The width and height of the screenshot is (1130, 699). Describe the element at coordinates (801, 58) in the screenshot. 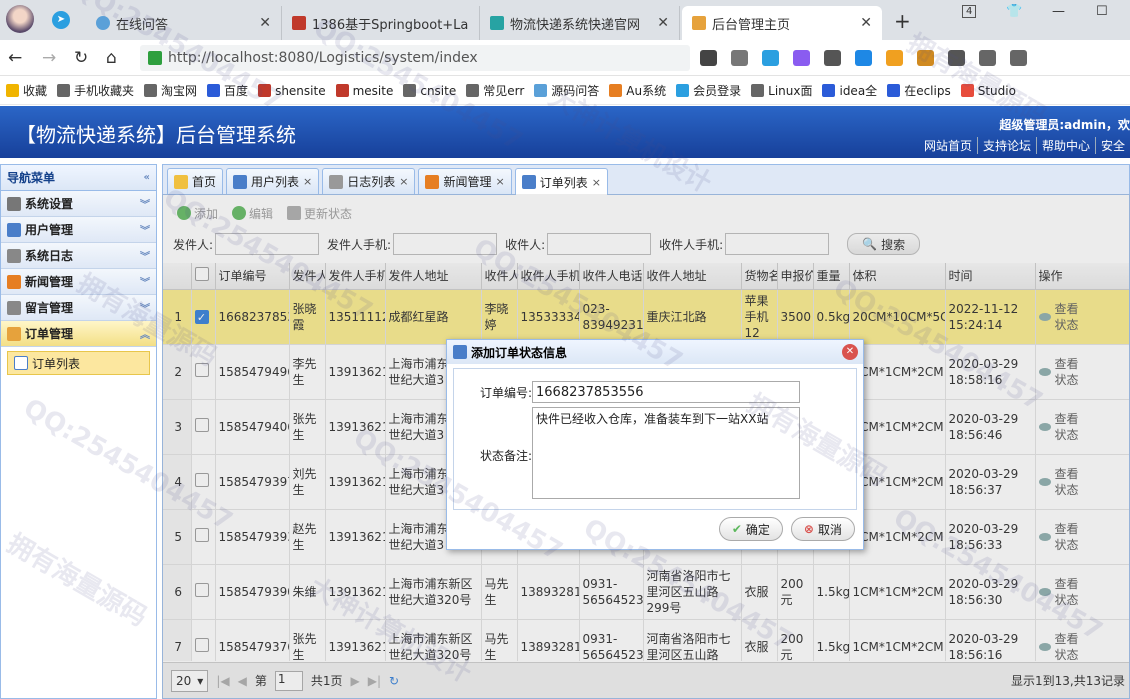

I see `translate-icon` at that location.